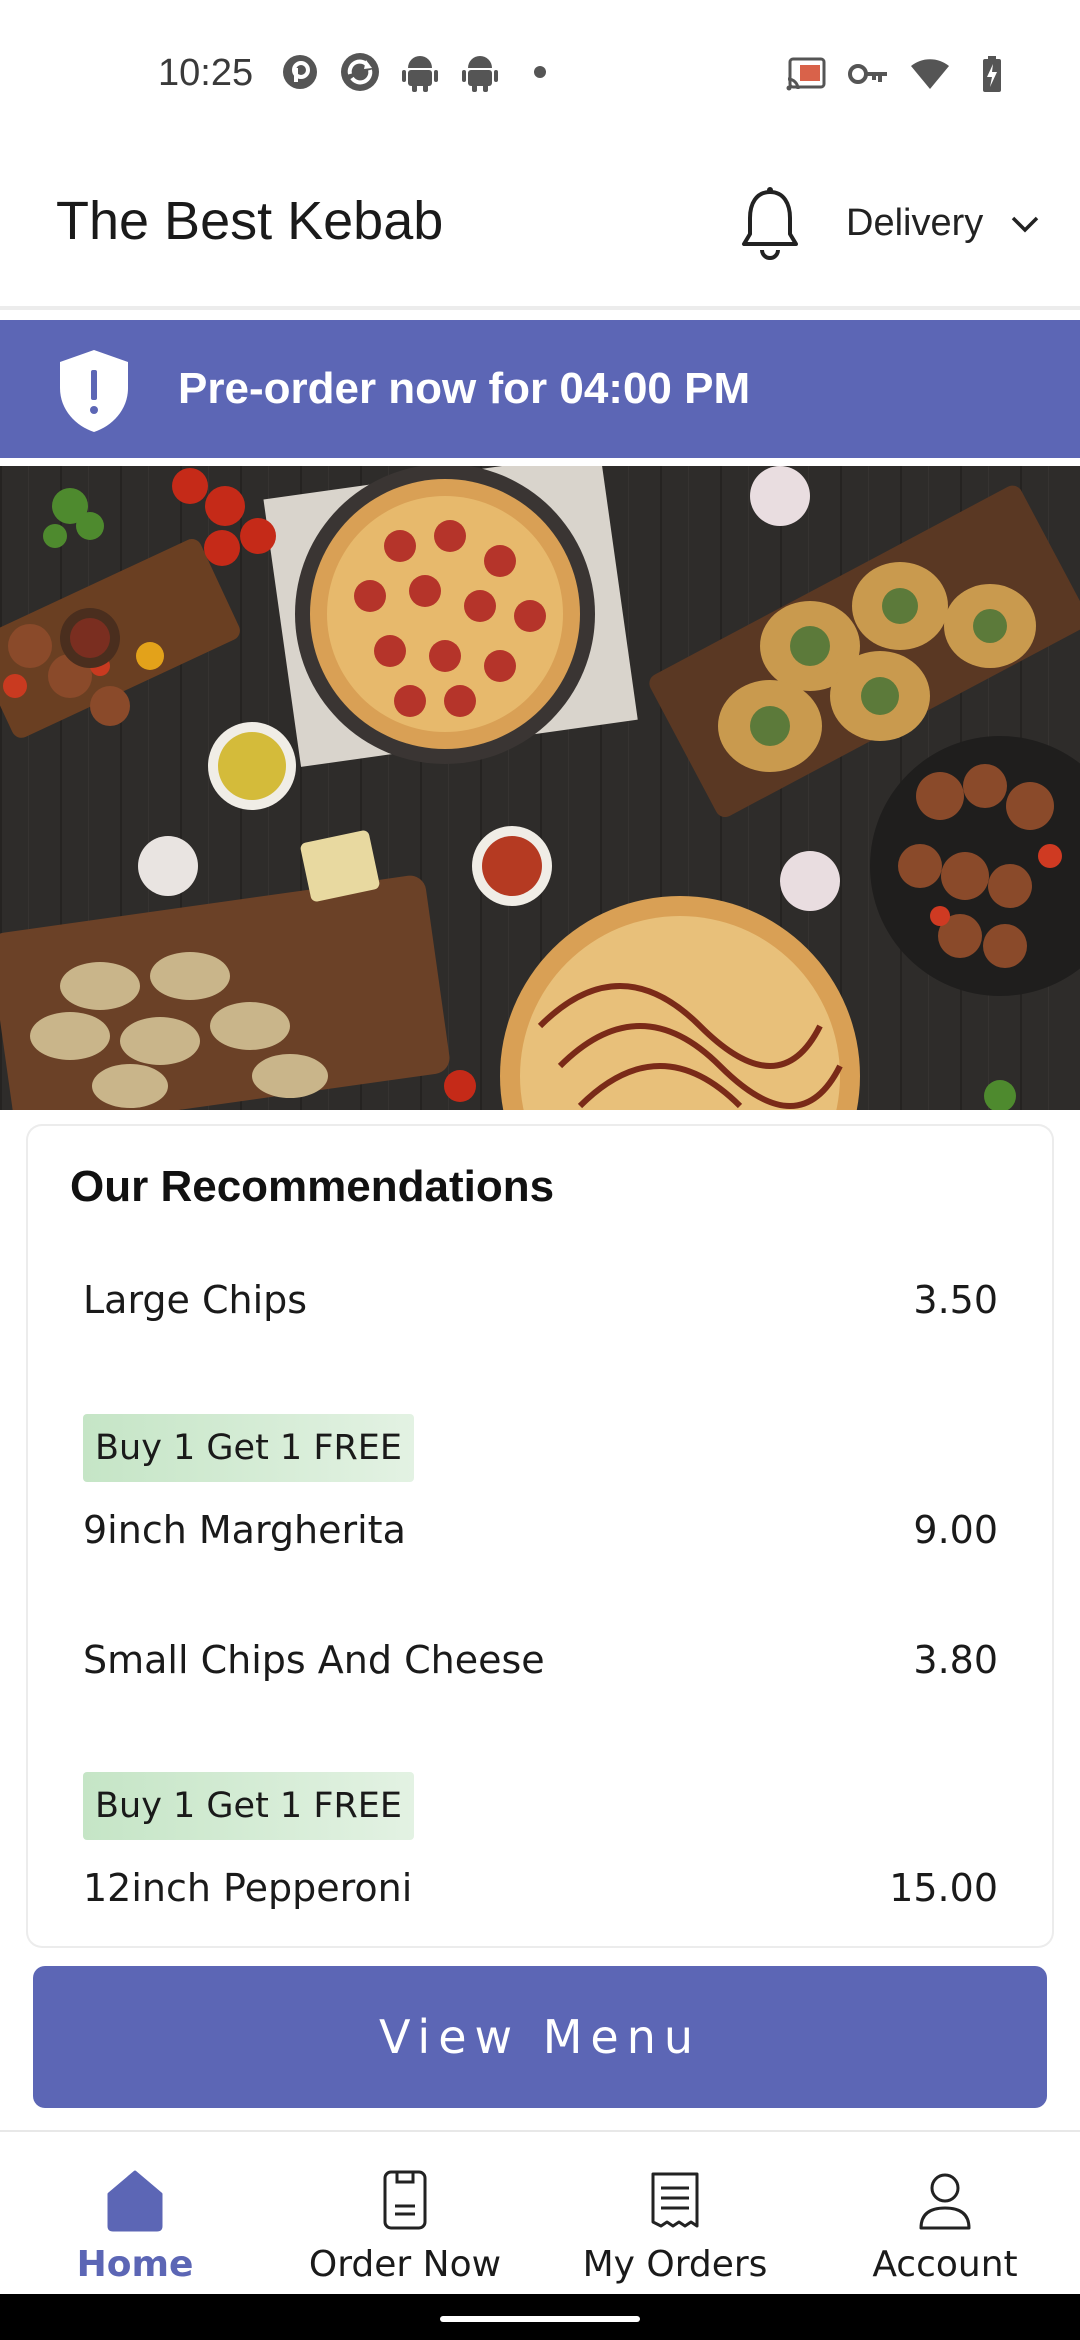  I want to click on nav-home: Home, so click(135, 2214).